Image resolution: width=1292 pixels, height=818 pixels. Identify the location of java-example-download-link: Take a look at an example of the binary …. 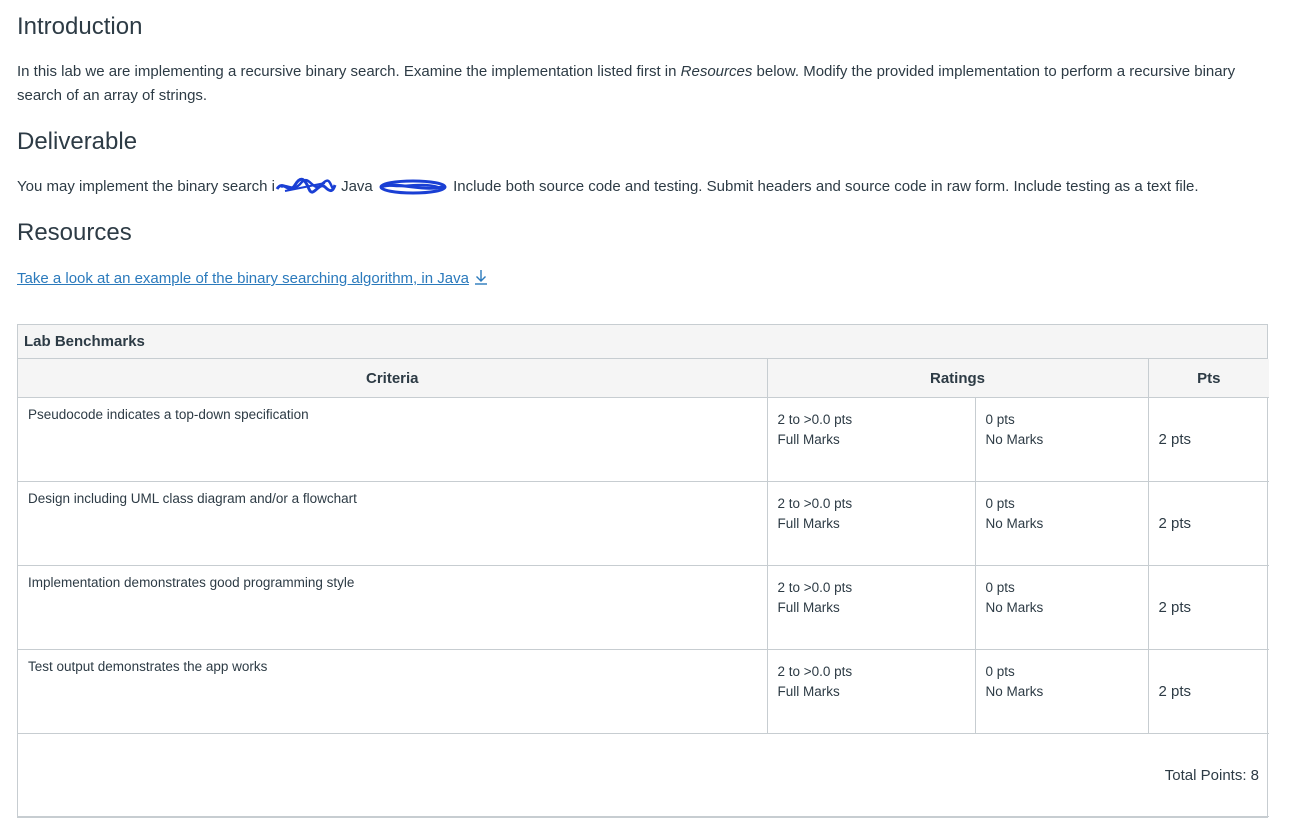
(253, 279).